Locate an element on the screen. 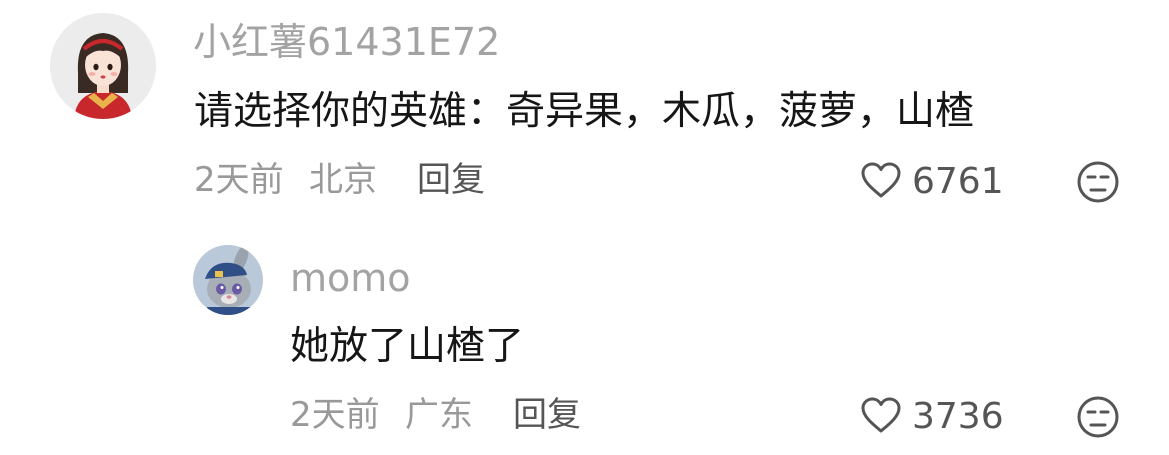 This screenshot has height=455, width=1169. like-count: 3736 is located at coordinates (958, 416).